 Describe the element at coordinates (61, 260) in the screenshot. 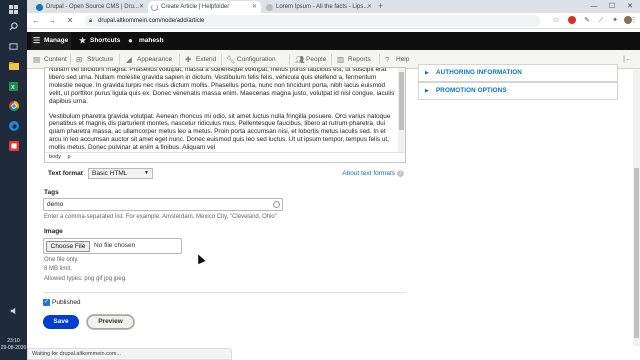

I see `image-help-count: One file only.` at that location.